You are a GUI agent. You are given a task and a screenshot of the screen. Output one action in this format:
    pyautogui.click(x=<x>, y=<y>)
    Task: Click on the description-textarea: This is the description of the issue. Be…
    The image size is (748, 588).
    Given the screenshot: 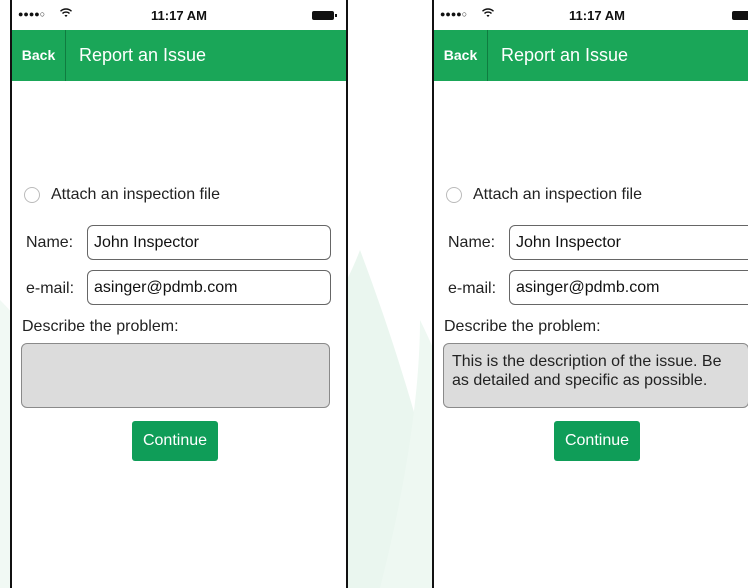 What is the action you would take?
    pyautogui.click(x=595, y=375)
    